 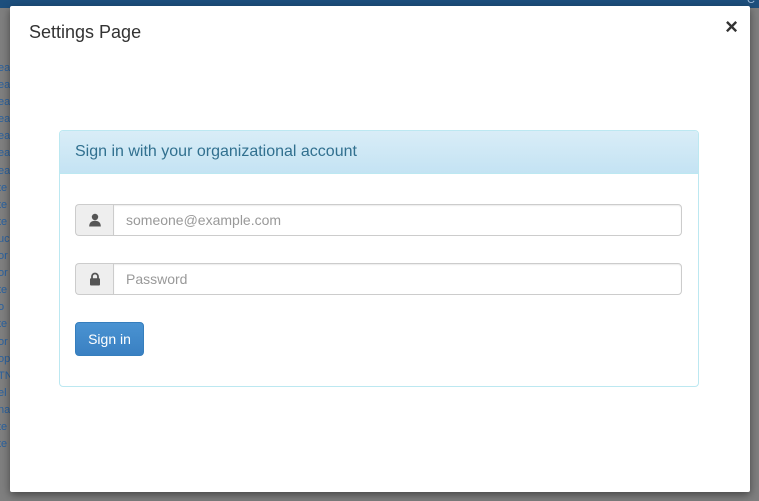 I want to click on login-panel-title: Sign in with your organizational account, so click(x=216, y=151).